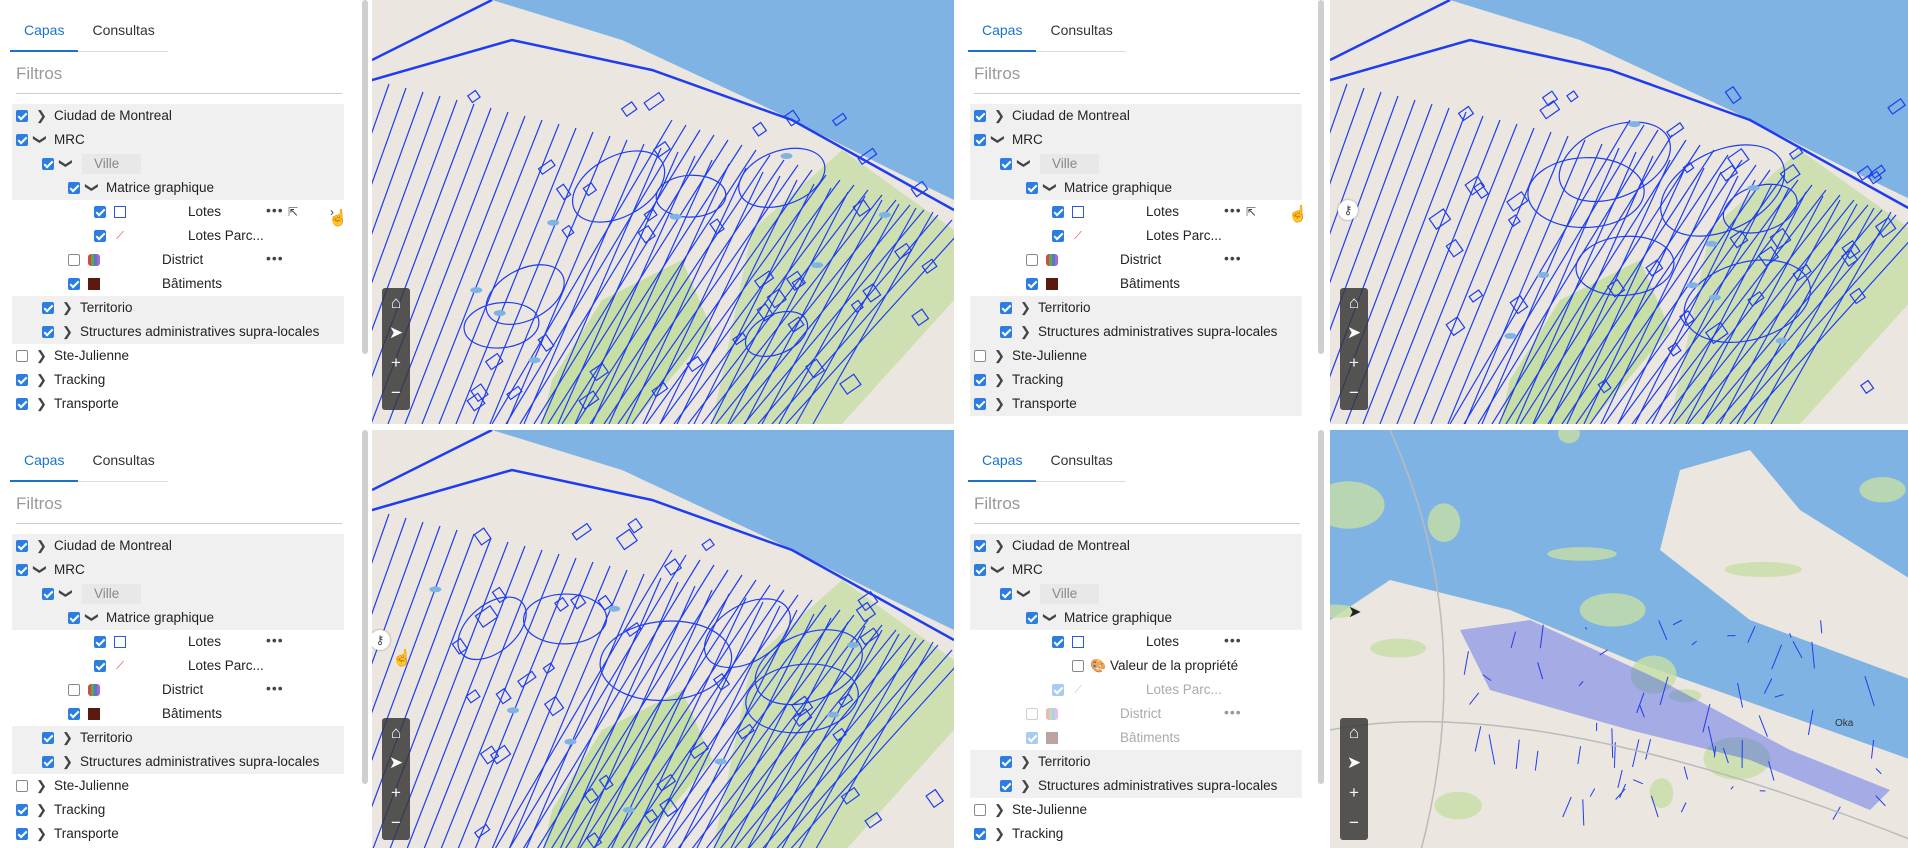 The image size is (1908, 848). Describe the element at coordinates (1136, 546) in the screenshot. I see `layer-ciudad: ❯ Ciudad de Montreal` at that location.